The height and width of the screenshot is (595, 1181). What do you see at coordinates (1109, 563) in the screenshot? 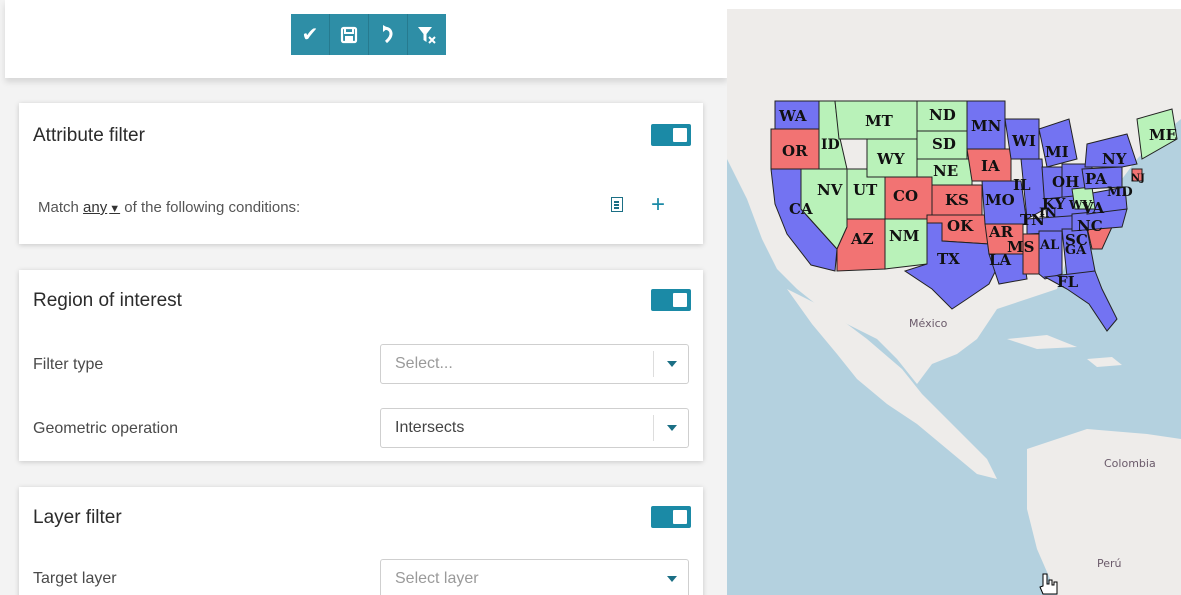
I see `place-label-peru: Perú` at bounding box center [1109, 563].